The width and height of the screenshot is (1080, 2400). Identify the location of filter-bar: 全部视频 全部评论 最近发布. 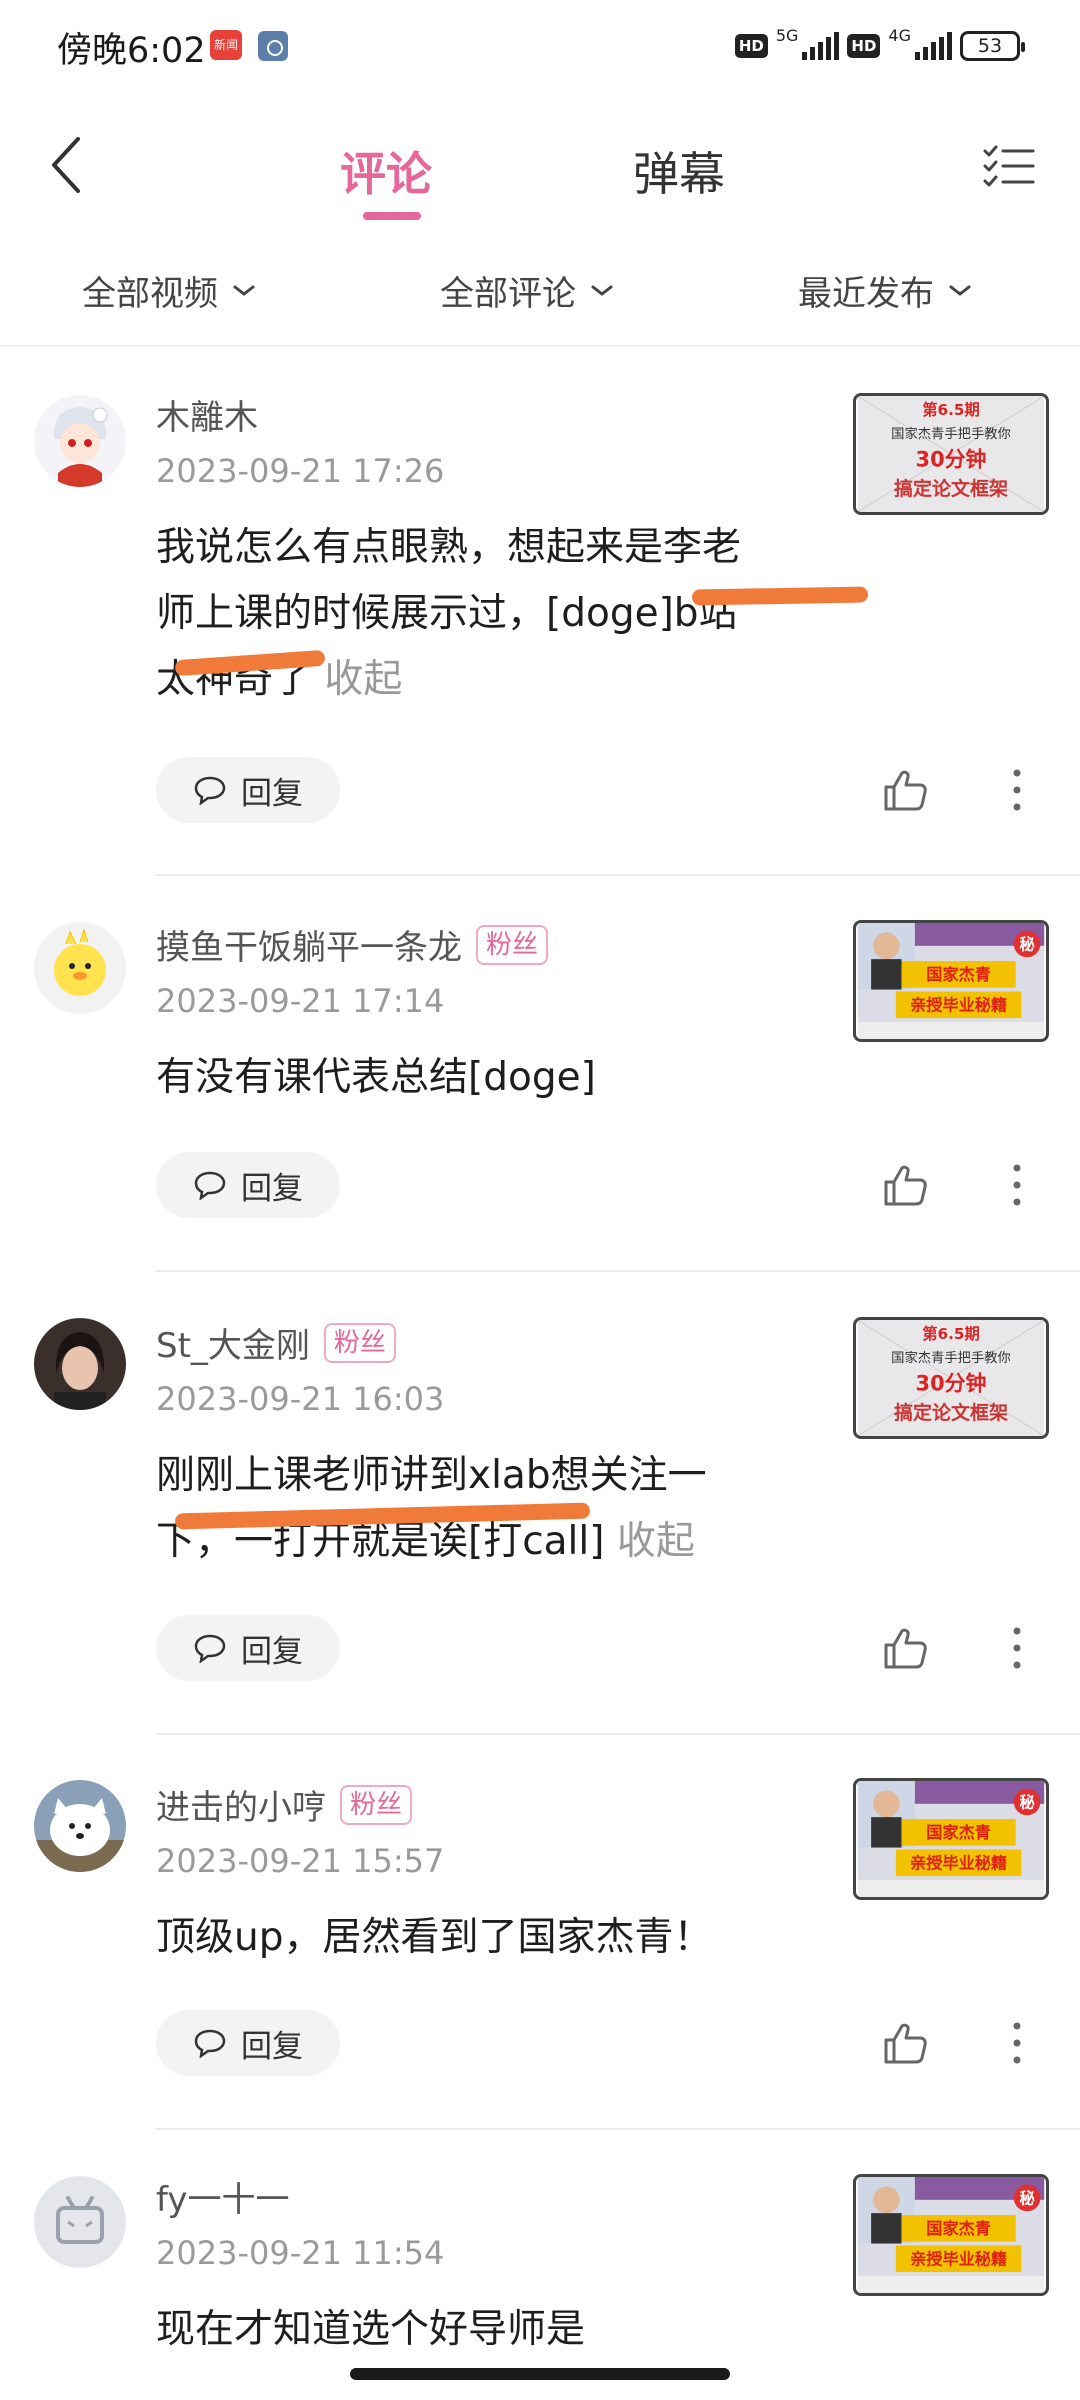
(540, 292).